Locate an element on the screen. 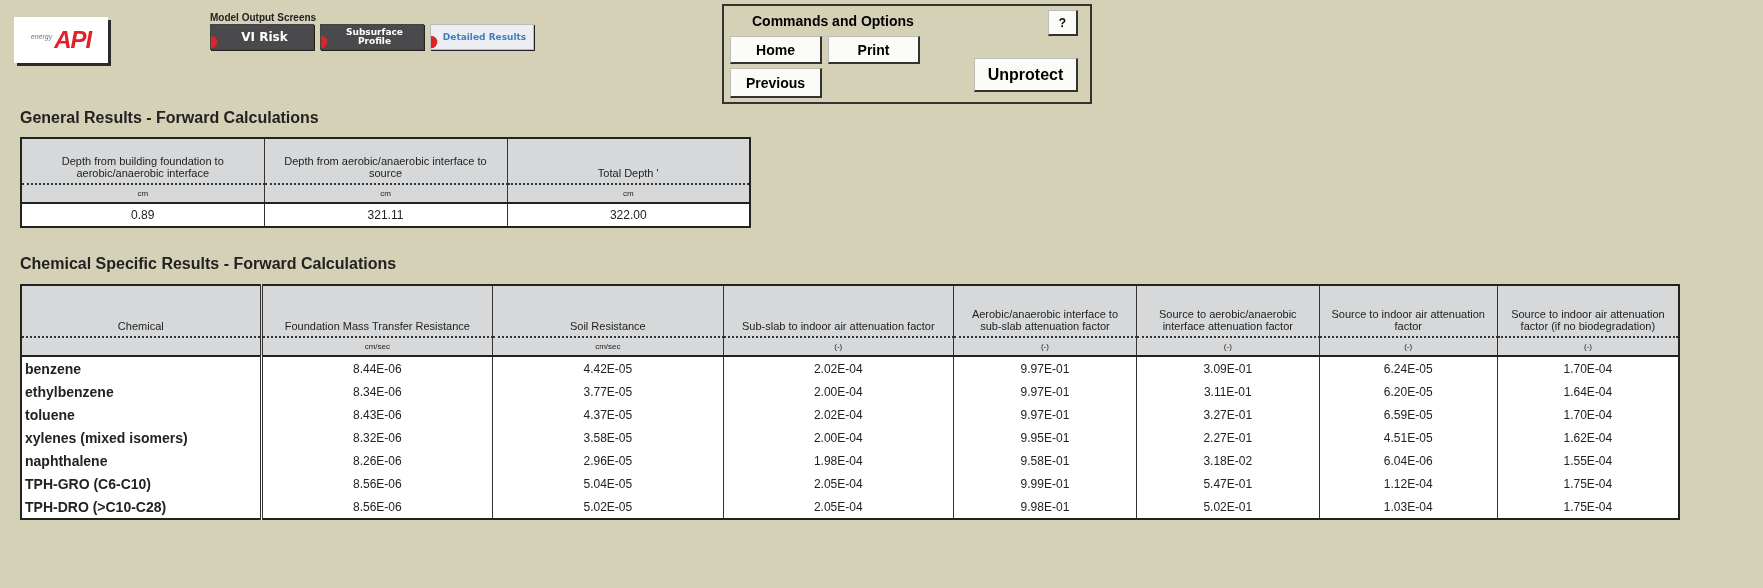 The height and width of the screenshot is (588, 1763). column-header: Source to indoor air attenuation factor is located at coordinates (1408, 311).